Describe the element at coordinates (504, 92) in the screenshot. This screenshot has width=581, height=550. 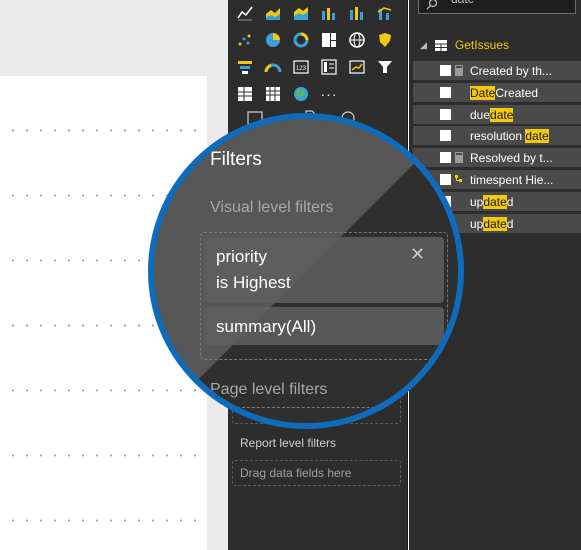
I see `field-name: DateCreated` at that location.